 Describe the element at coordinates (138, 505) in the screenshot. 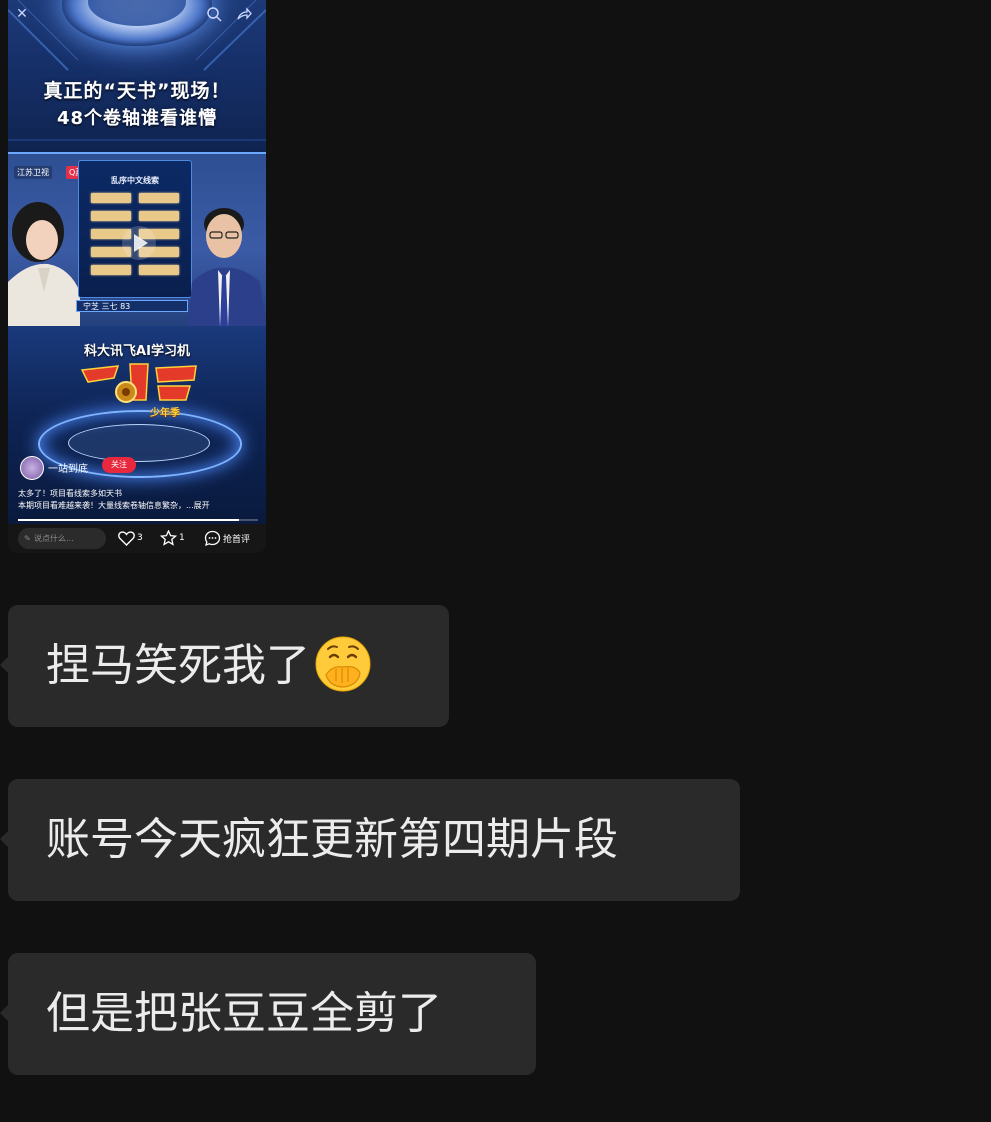

I see `video-caption-line2: 本期项目看难越来袭！大量线索卷轴信息繁杂，...展开` at that location.